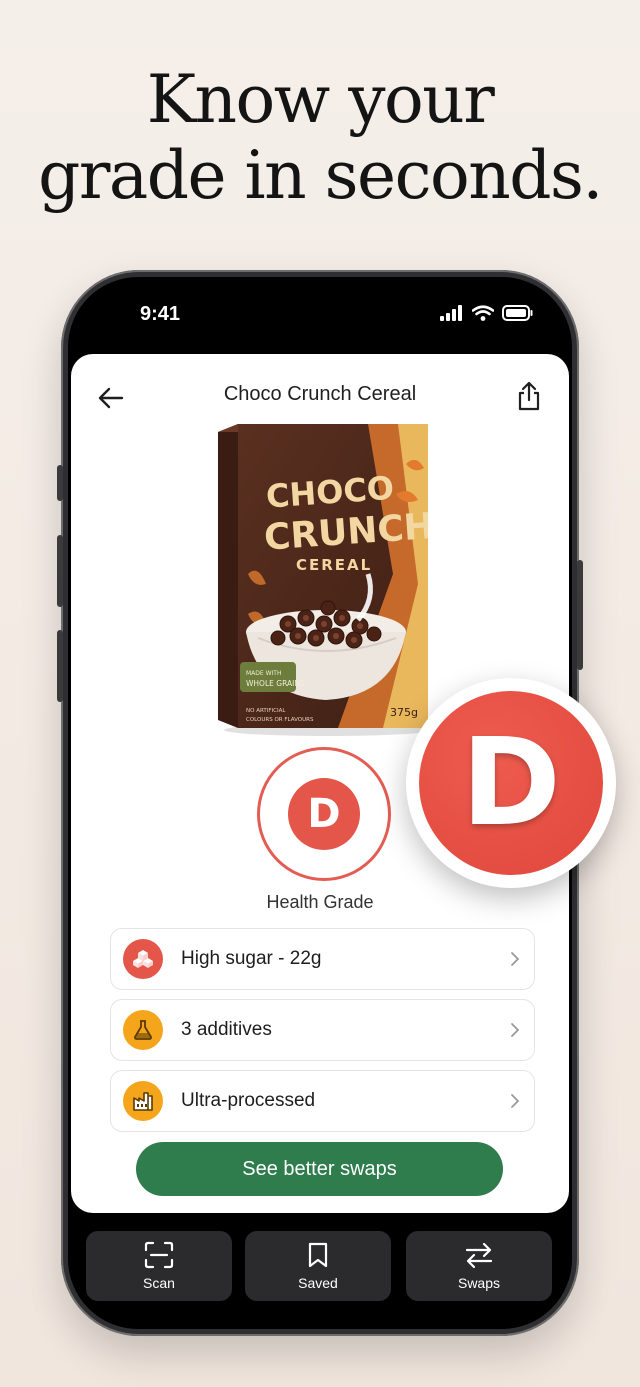 This screenshot has width=640, height=1387. I want to click on box-subtitle: CEREAL, so click(334, 565).